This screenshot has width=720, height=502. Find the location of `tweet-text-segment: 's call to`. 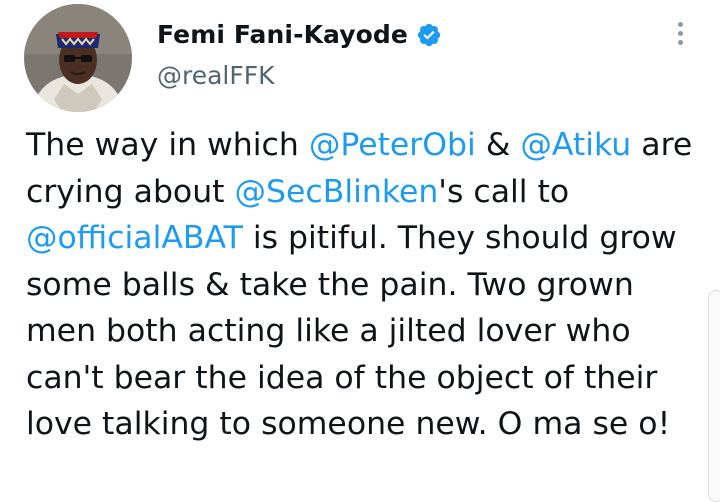

tweet-text-segment: 's call to is located at coordinates (504, 191).